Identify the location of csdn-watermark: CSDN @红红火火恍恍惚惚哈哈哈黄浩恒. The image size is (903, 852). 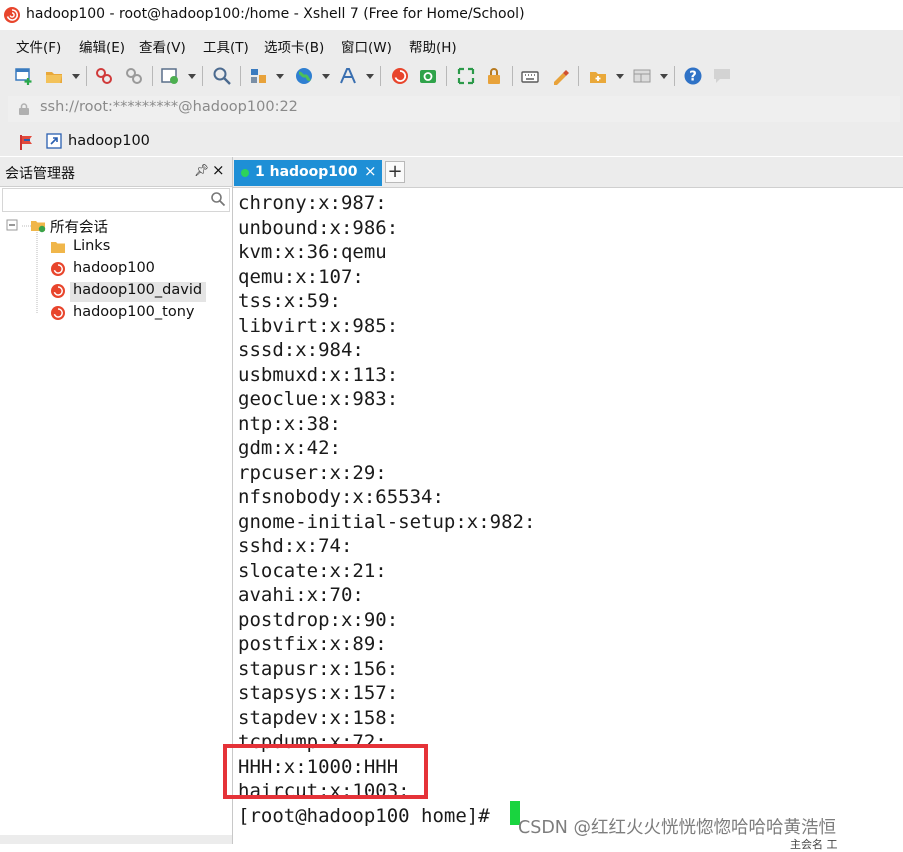
(677, 828).